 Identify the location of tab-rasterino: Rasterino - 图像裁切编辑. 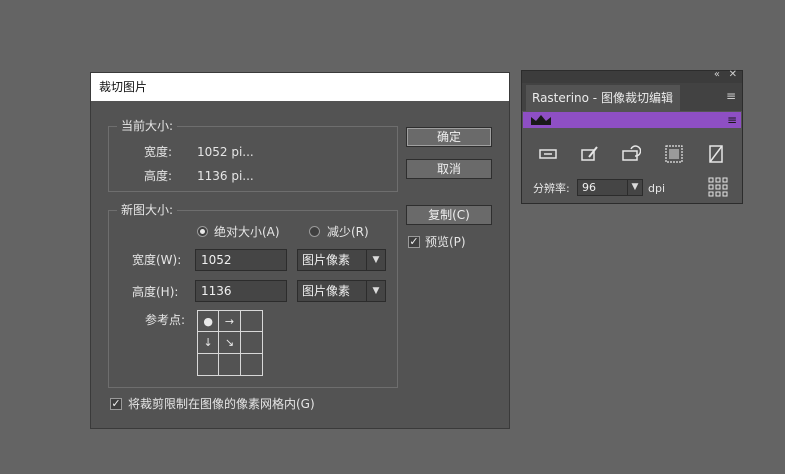
(603, 98).